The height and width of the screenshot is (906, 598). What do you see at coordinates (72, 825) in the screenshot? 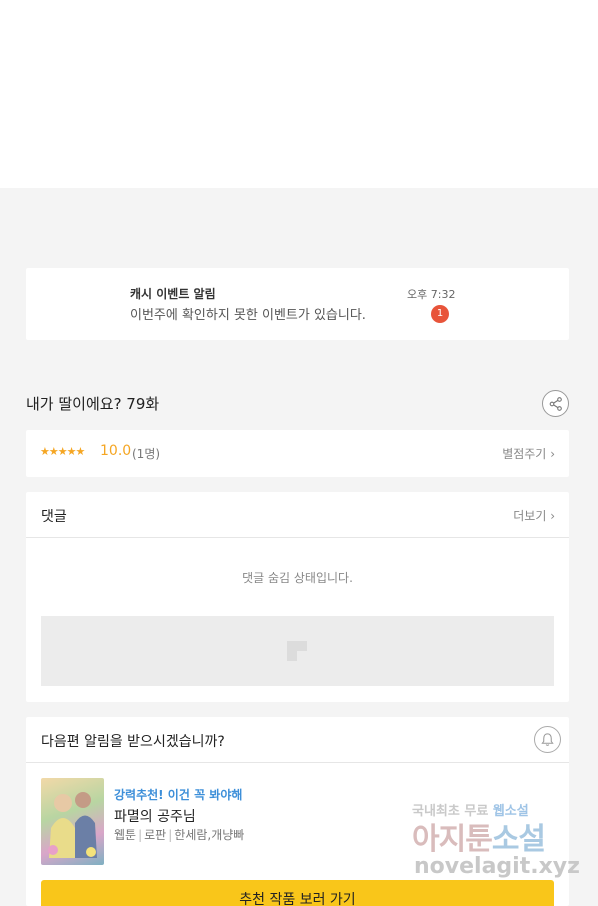
I see `thumbnail-art` at bounding box center [72, 825].